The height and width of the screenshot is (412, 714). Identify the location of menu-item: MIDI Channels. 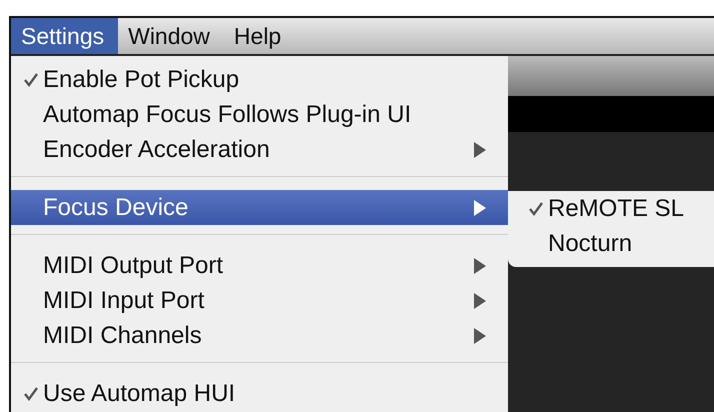
(259, 335).